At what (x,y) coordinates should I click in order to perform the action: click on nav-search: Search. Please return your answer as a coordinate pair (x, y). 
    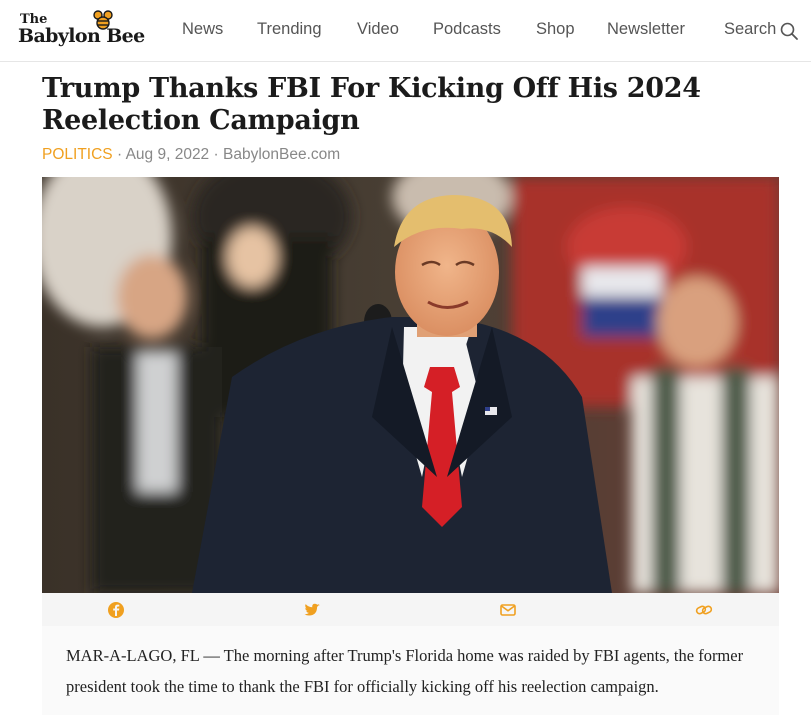
    Looking at the image, I should click on (750, 29).